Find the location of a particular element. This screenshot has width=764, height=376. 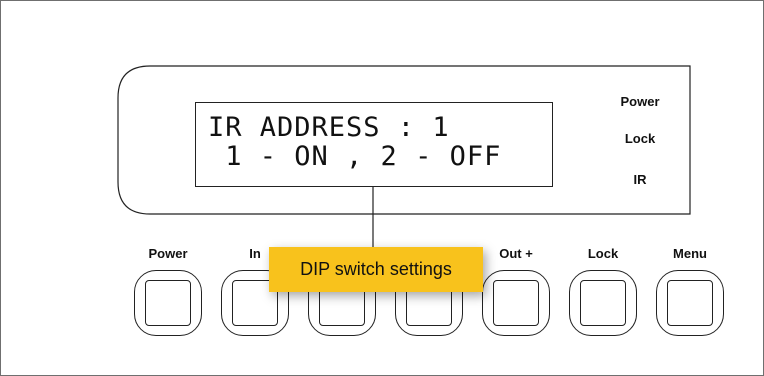

menu-button is located at coordinates (690, 303).